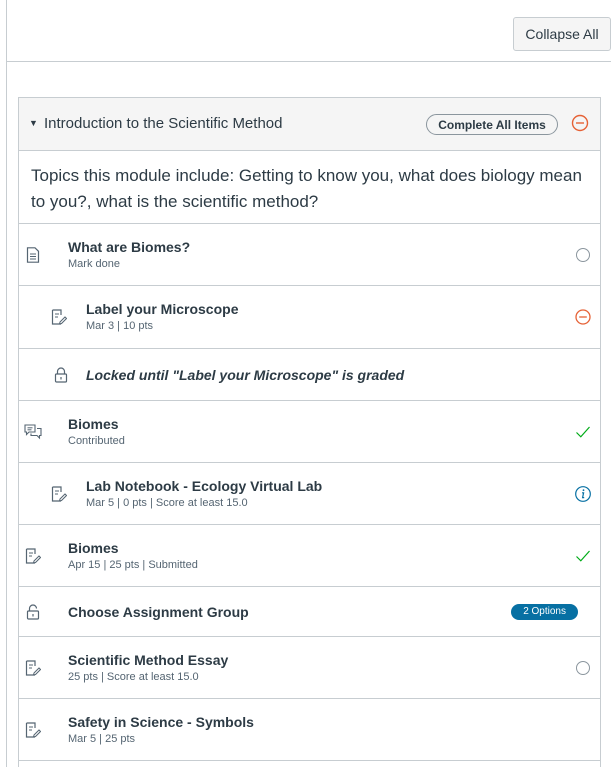 This screenshot has height=767, width=611. I want to click on module-title: Introduction to the Scientific Method, so click(163, 123).